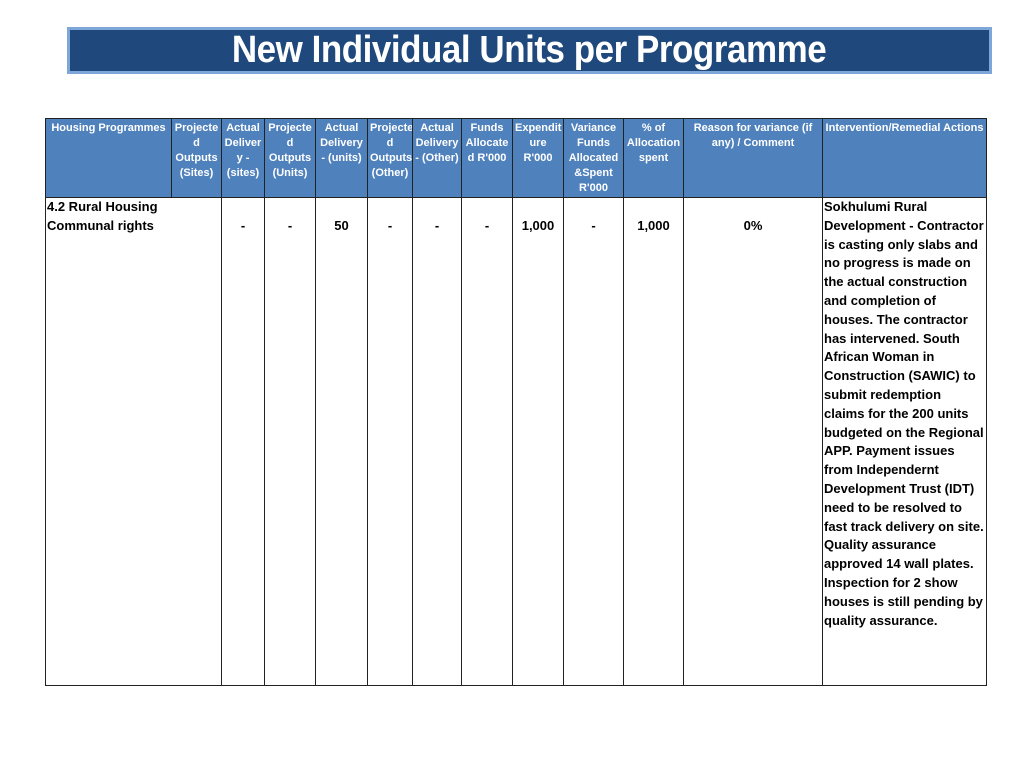 The height and width of the screenshot is (768, 1024). What do you see at coordinates (290, 441) in the screenshot?
I see `cell-projected-outputs-units: -` at bounding box center [290, 441].